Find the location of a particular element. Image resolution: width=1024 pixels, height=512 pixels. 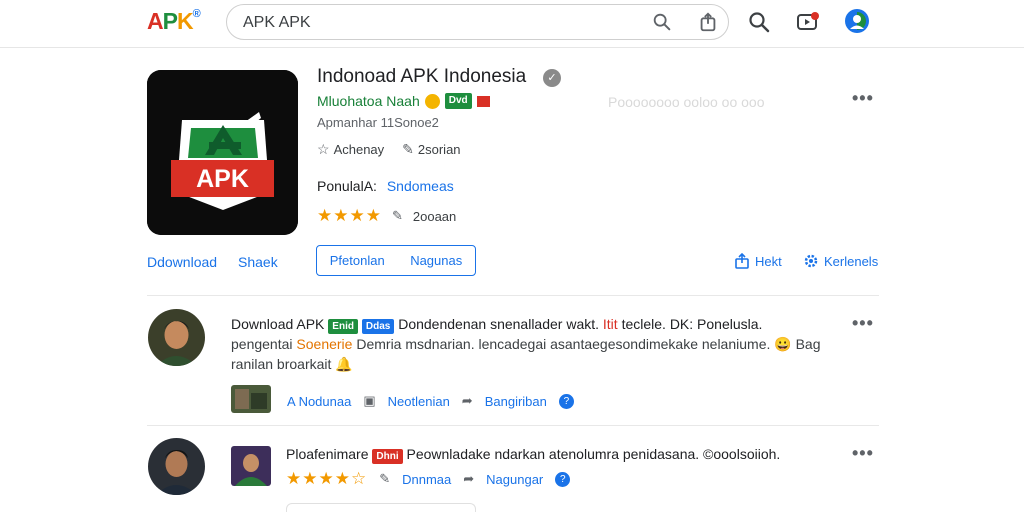

comment-text: teclele. DK: Ponelusla. is located at coordinates (690, 324).